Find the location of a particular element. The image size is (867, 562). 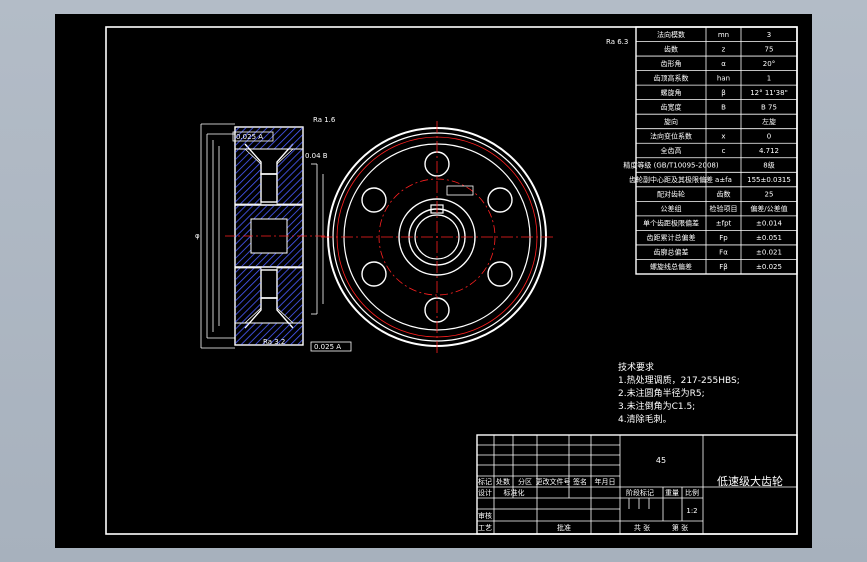

table-param-value: 25 is located at coordinates (769, 195).